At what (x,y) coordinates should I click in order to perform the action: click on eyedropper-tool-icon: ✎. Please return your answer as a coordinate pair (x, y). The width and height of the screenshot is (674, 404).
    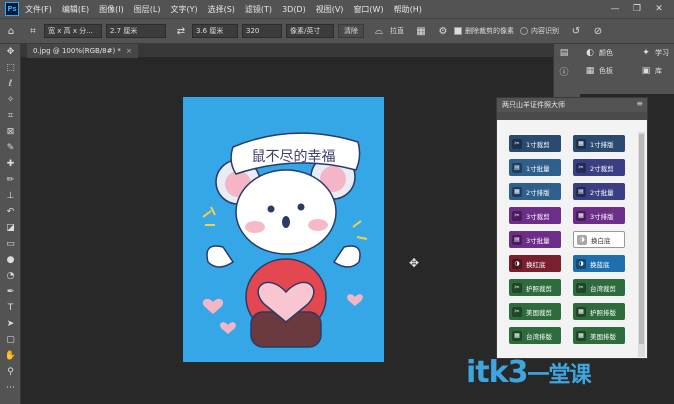
    Looking at the image, I should click on (10, 148).